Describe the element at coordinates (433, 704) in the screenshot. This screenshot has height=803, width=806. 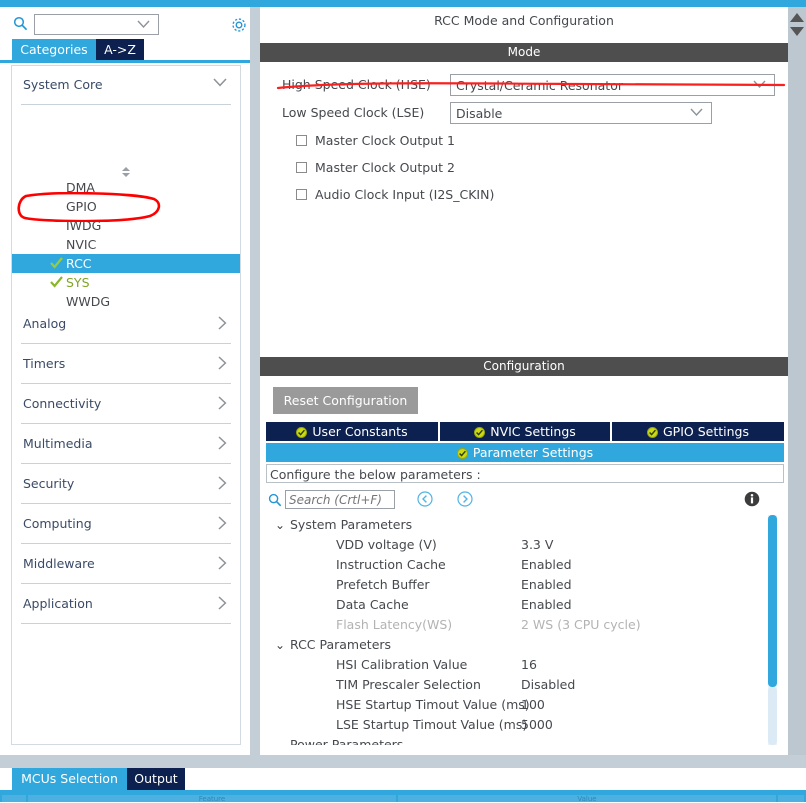
I see `param-key: HSE Startup Timout Value (ms)` at that location.